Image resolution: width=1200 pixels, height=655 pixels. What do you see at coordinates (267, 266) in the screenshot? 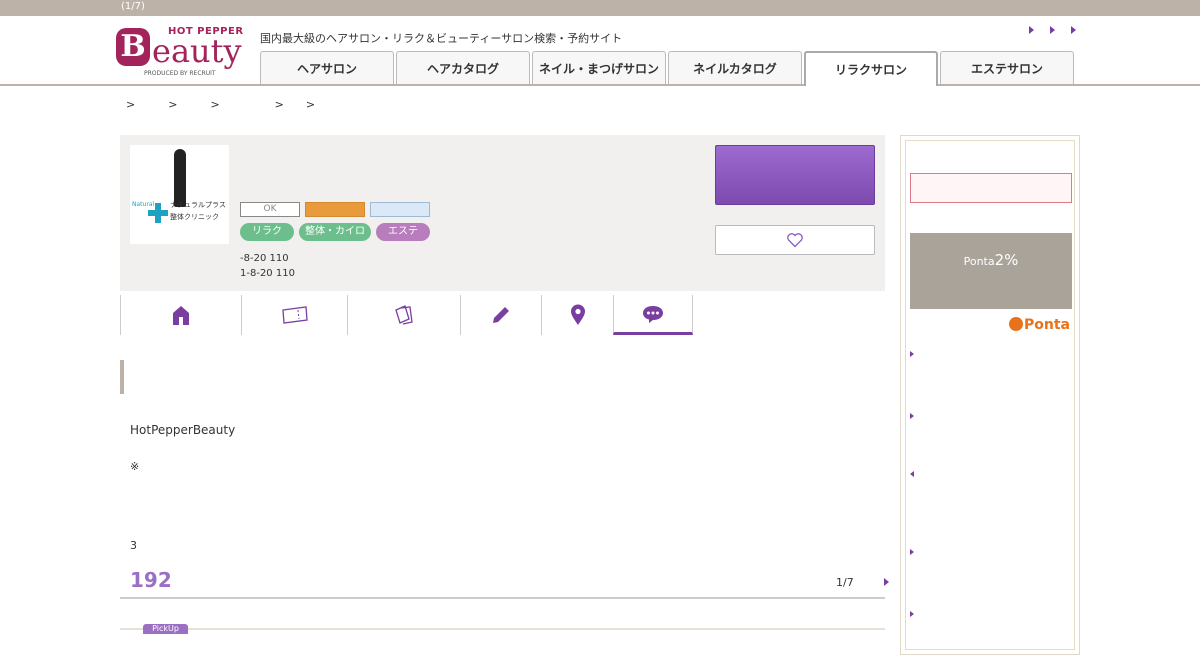
I see `salon-address: -8-20 110 1-8-20 110` at bounding box center [267, 266].